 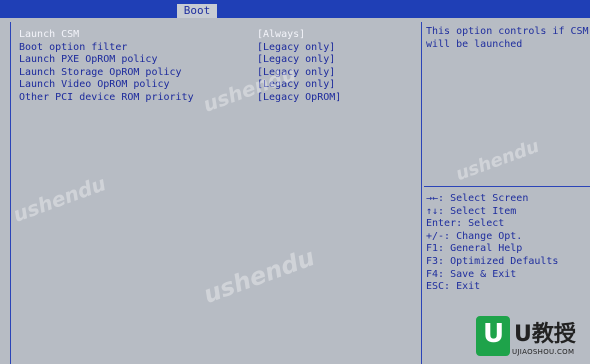 What do you see at coordinates (493, 336) in the screenshot?
I see `logo-mark-icon: U` at bounding box center [493, 336].